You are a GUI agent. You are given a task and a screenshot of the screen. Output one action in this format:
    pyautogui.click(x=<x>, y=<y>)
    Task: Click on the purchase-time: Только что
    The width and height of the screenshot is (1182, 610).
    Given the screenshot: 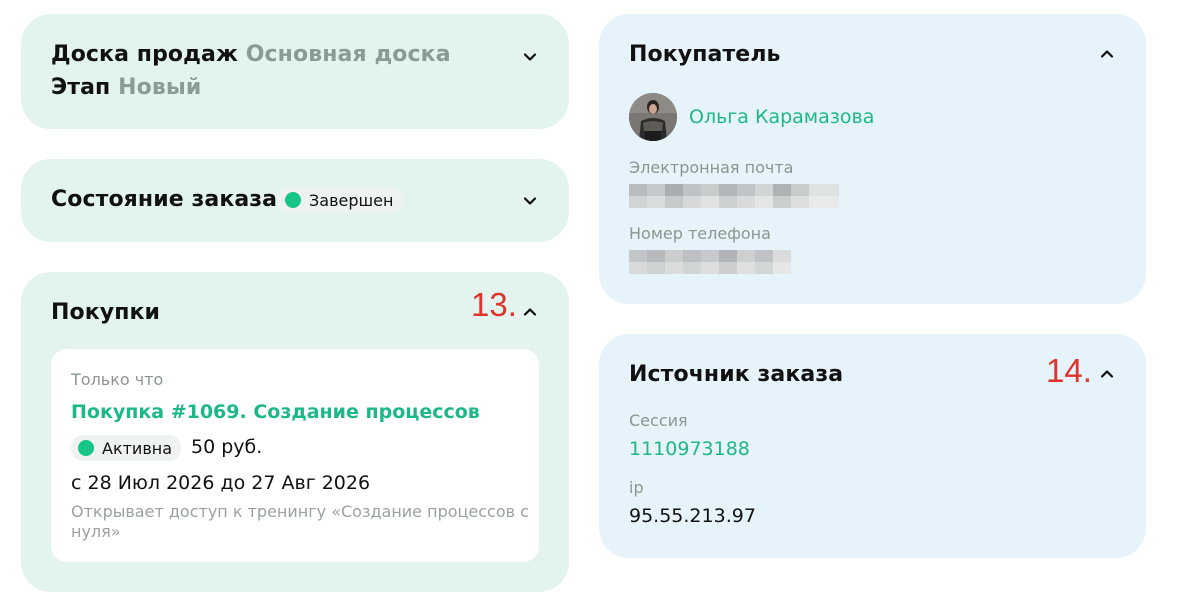 What is the action you would take?
    pyautogui.click(x=117, y=379)
    